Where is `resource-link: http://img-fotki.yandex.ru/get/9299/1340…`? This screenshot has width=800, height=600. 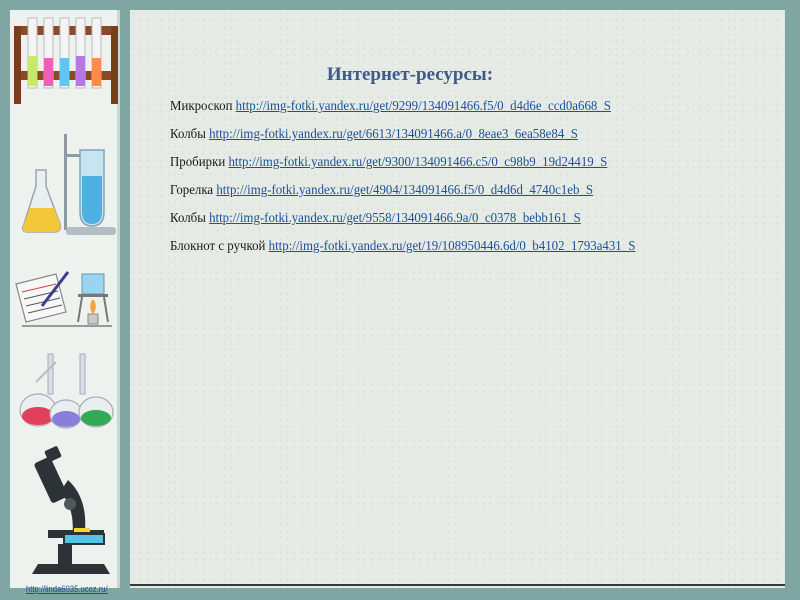
resource-link: http://img-fotki.yandex.ru/get/9299/1340… is located at coordinates (423, 106).